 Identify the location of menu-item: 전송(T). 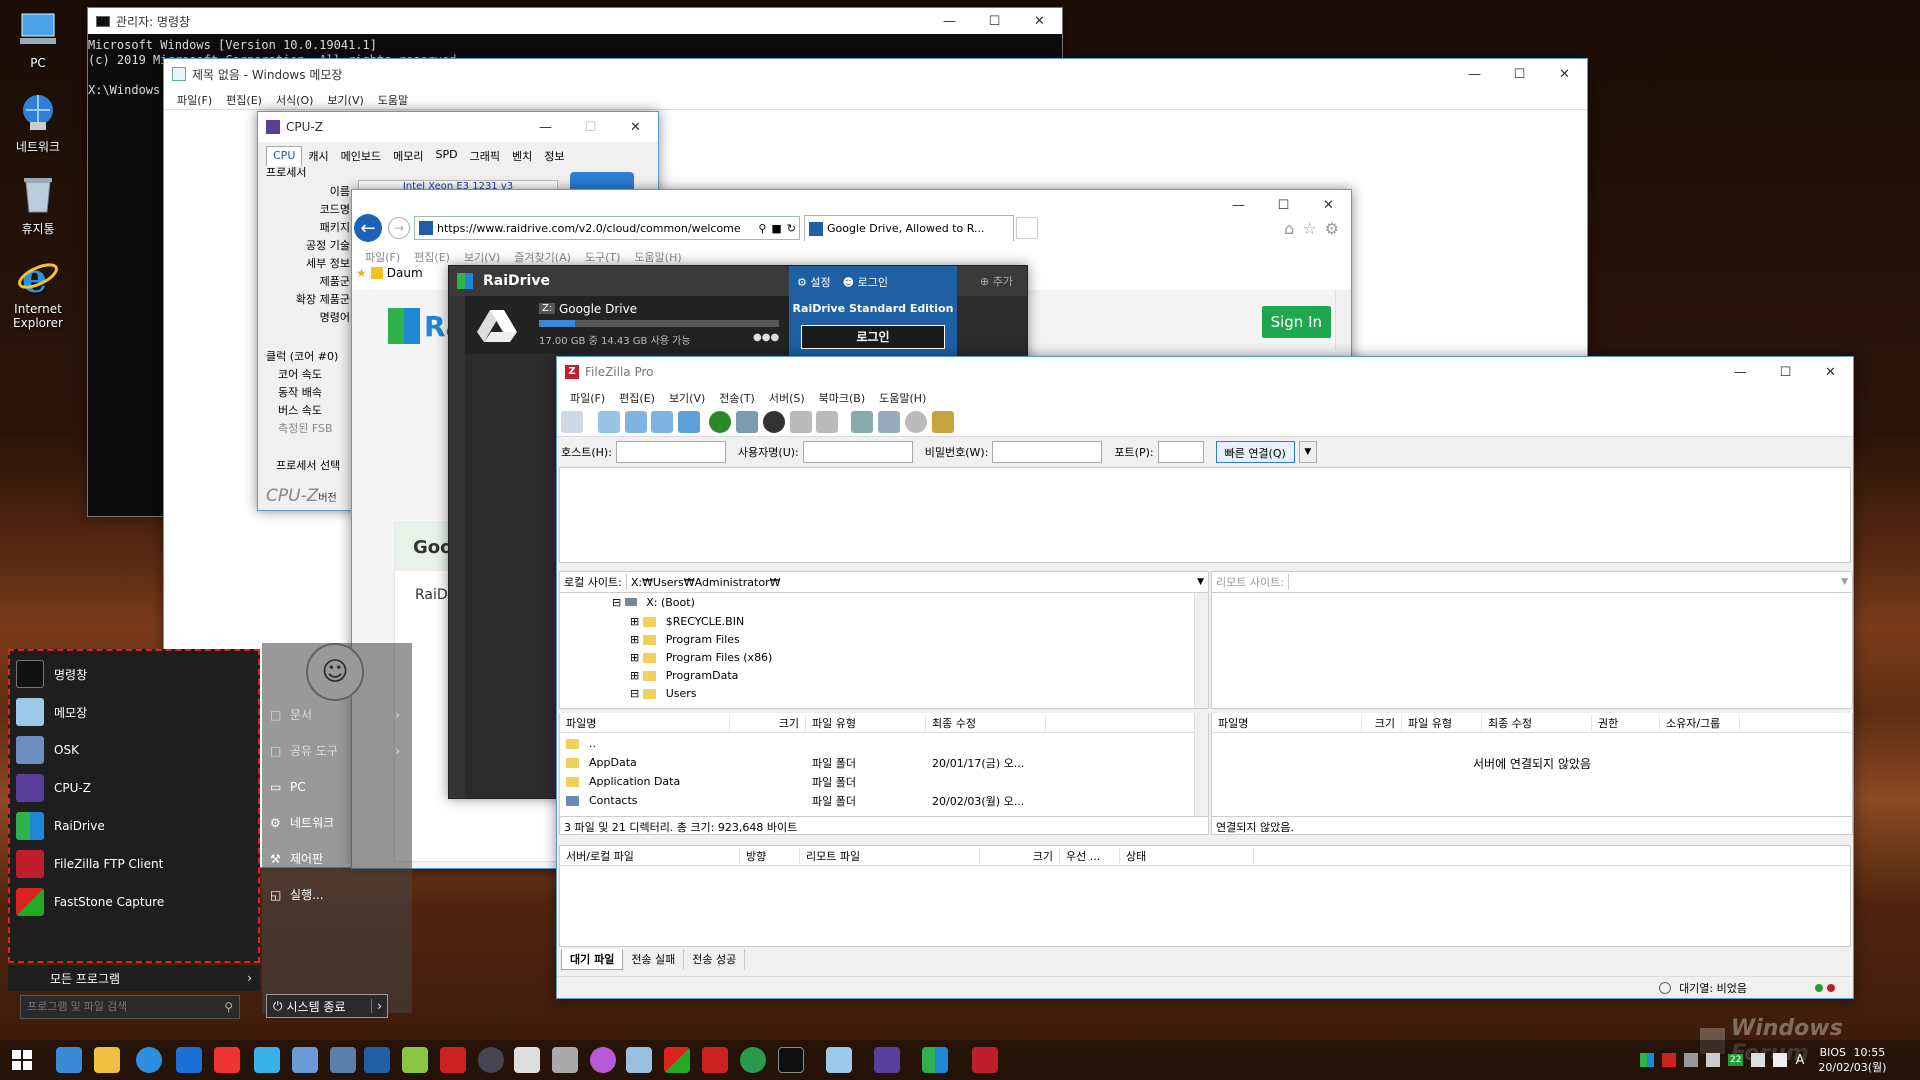
(737, 398).